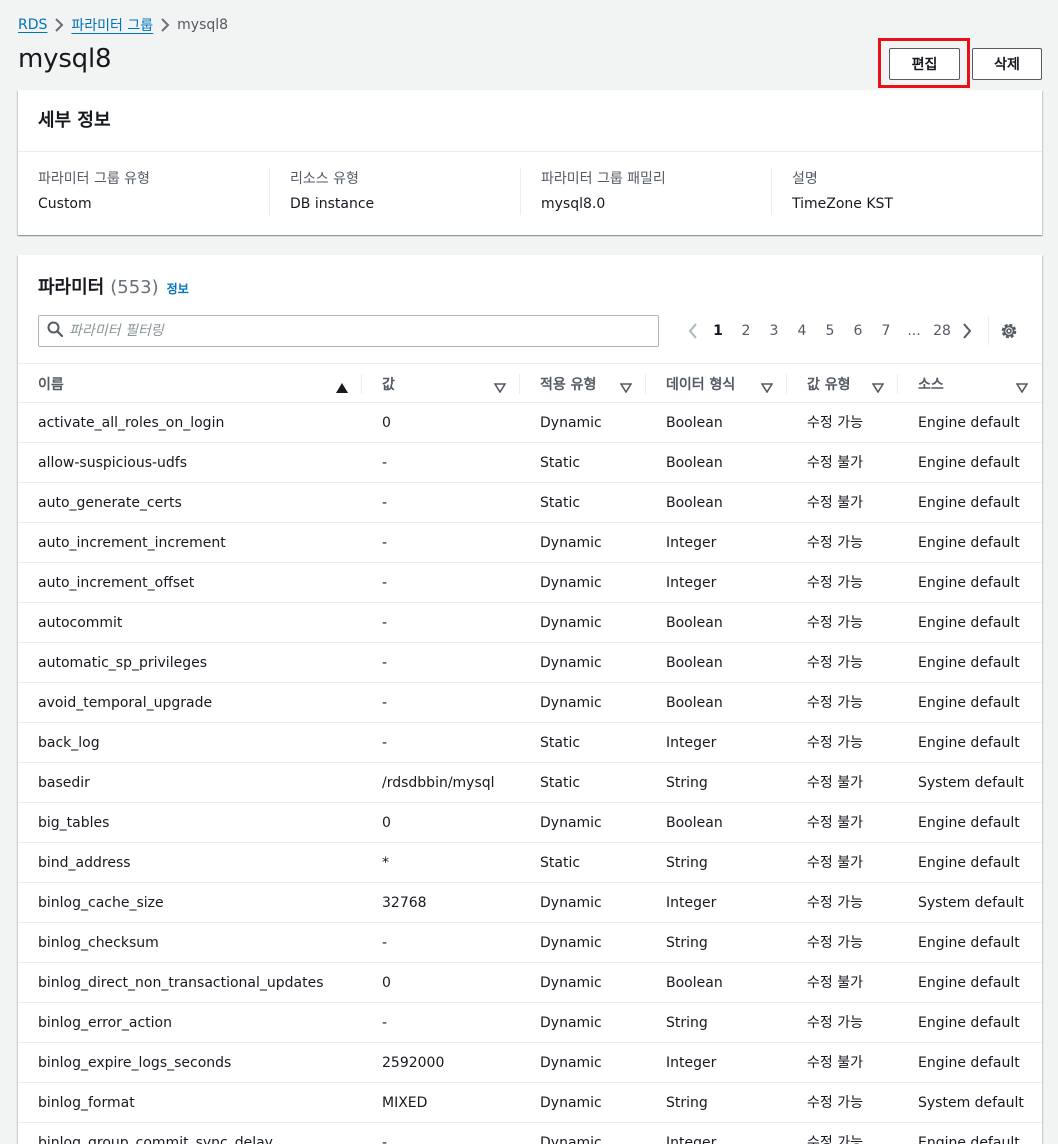 This screenshot has width=1058, height=1144. Describe the element at coordinates (693, 331) in the screenshot. I see `previous-page-icon` at that location.